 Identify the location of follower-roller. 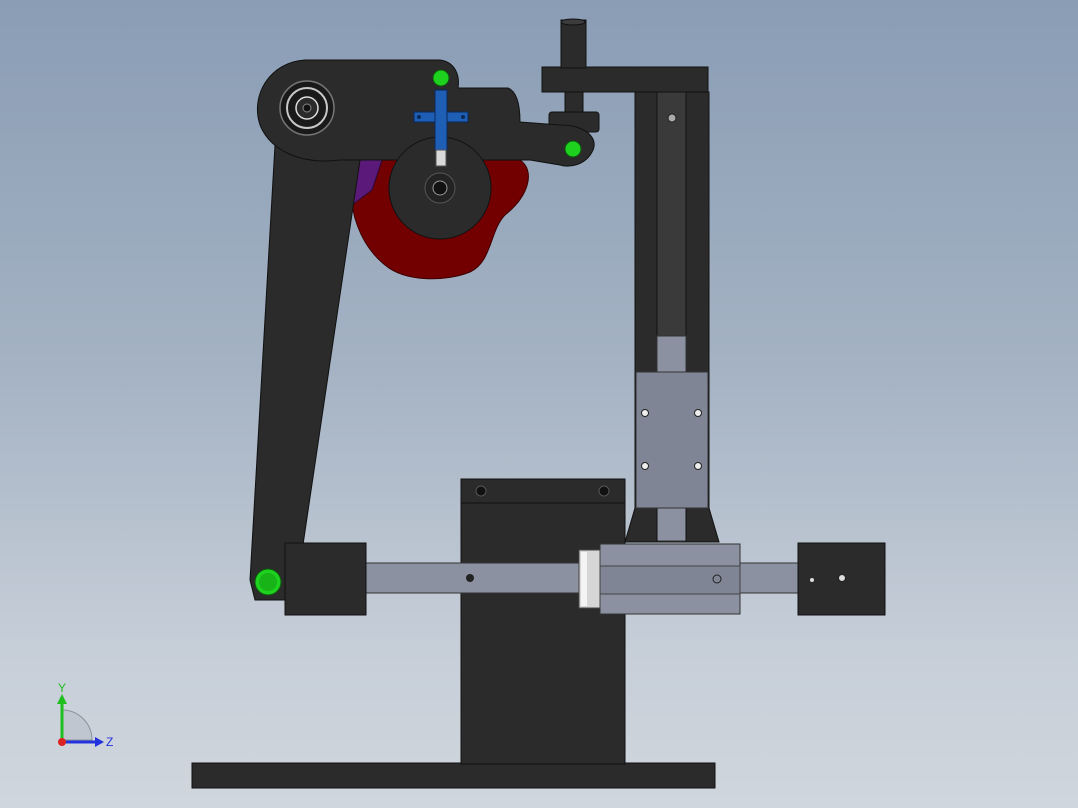
(441, 158).